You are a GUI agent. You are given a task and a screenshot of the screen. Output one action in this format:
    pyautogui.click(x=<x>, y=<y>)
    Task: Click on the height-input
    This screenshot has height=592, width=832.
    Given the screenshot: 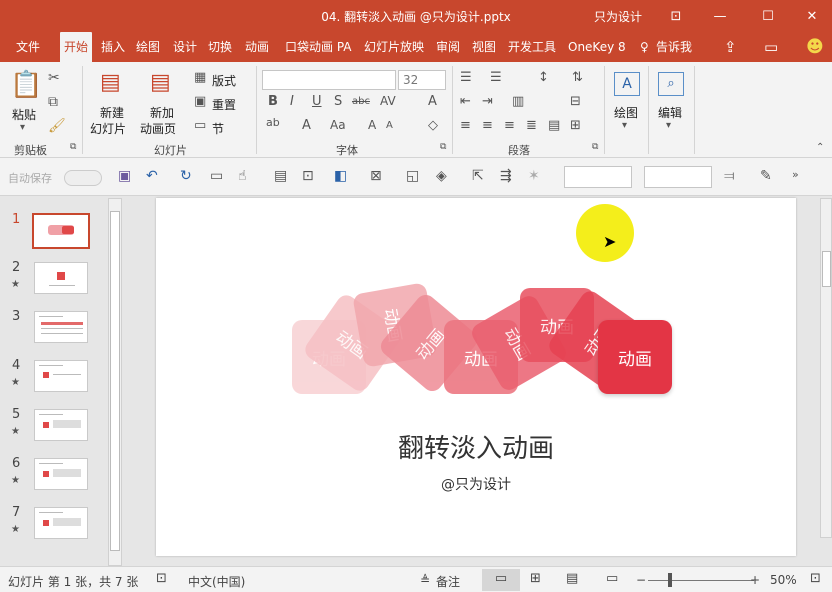 What is the action you would take?
    pyautogui.click(x=678, y=177)
    